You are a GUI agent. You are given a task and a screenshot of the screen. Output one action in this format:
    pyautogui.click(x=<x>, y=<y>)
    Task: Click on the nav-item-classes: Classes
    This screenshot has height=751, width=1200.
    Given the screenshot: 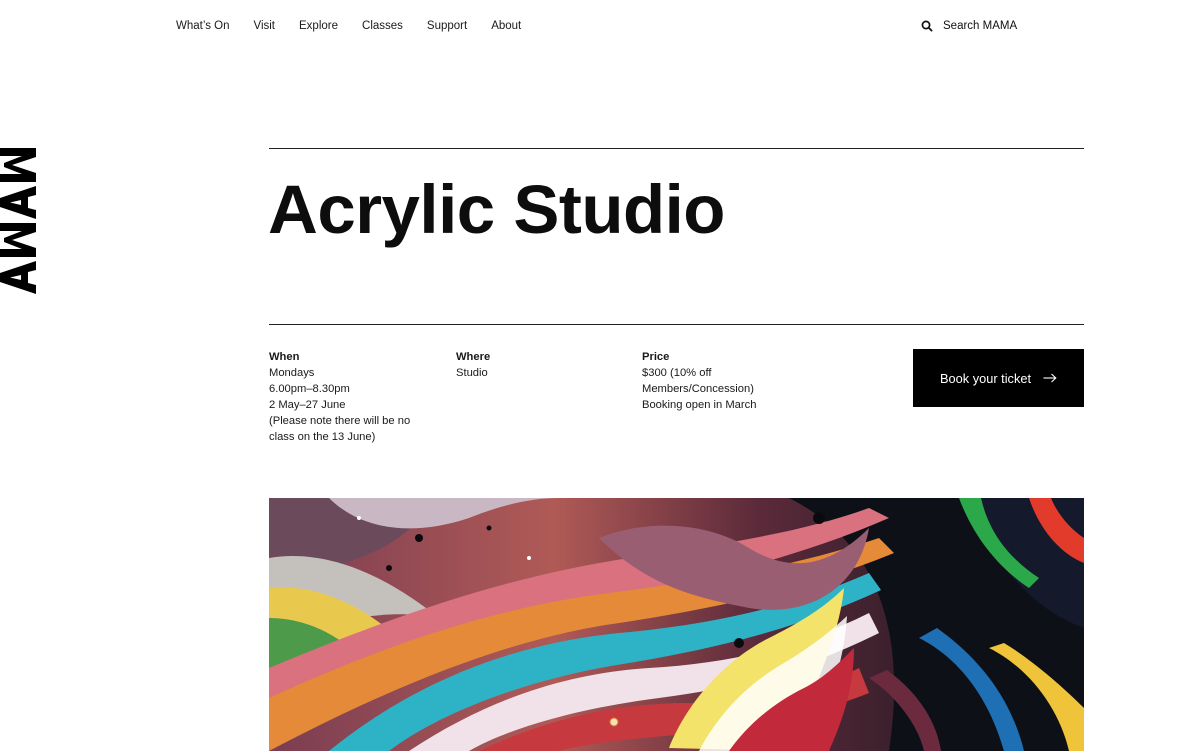 What is the action you would take?
    pyautogui.click(x=382, y=26)
    